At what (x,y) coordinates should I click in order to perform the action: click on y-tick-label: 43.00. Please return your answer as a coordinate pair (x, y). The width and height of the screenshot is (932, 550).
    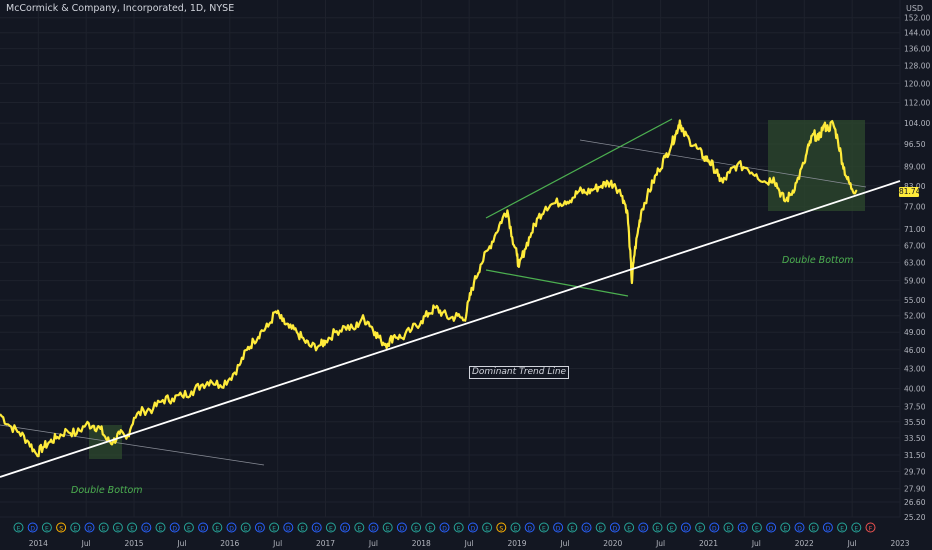
    Looking at the image, I should click on (915, 369).